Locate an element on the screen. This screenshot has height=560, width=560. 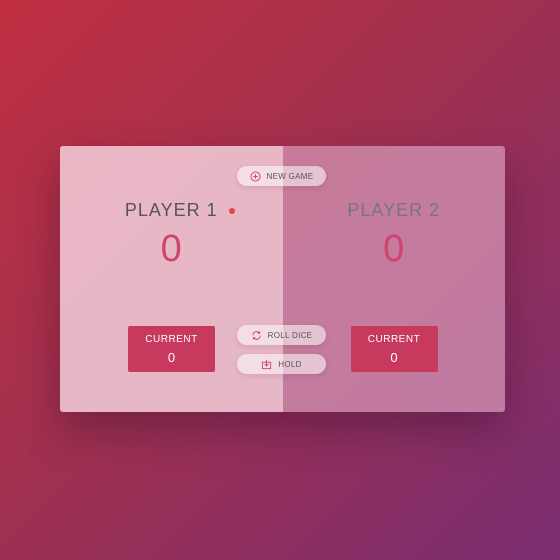
active-player-indicator is located at coordinates (231, 211).